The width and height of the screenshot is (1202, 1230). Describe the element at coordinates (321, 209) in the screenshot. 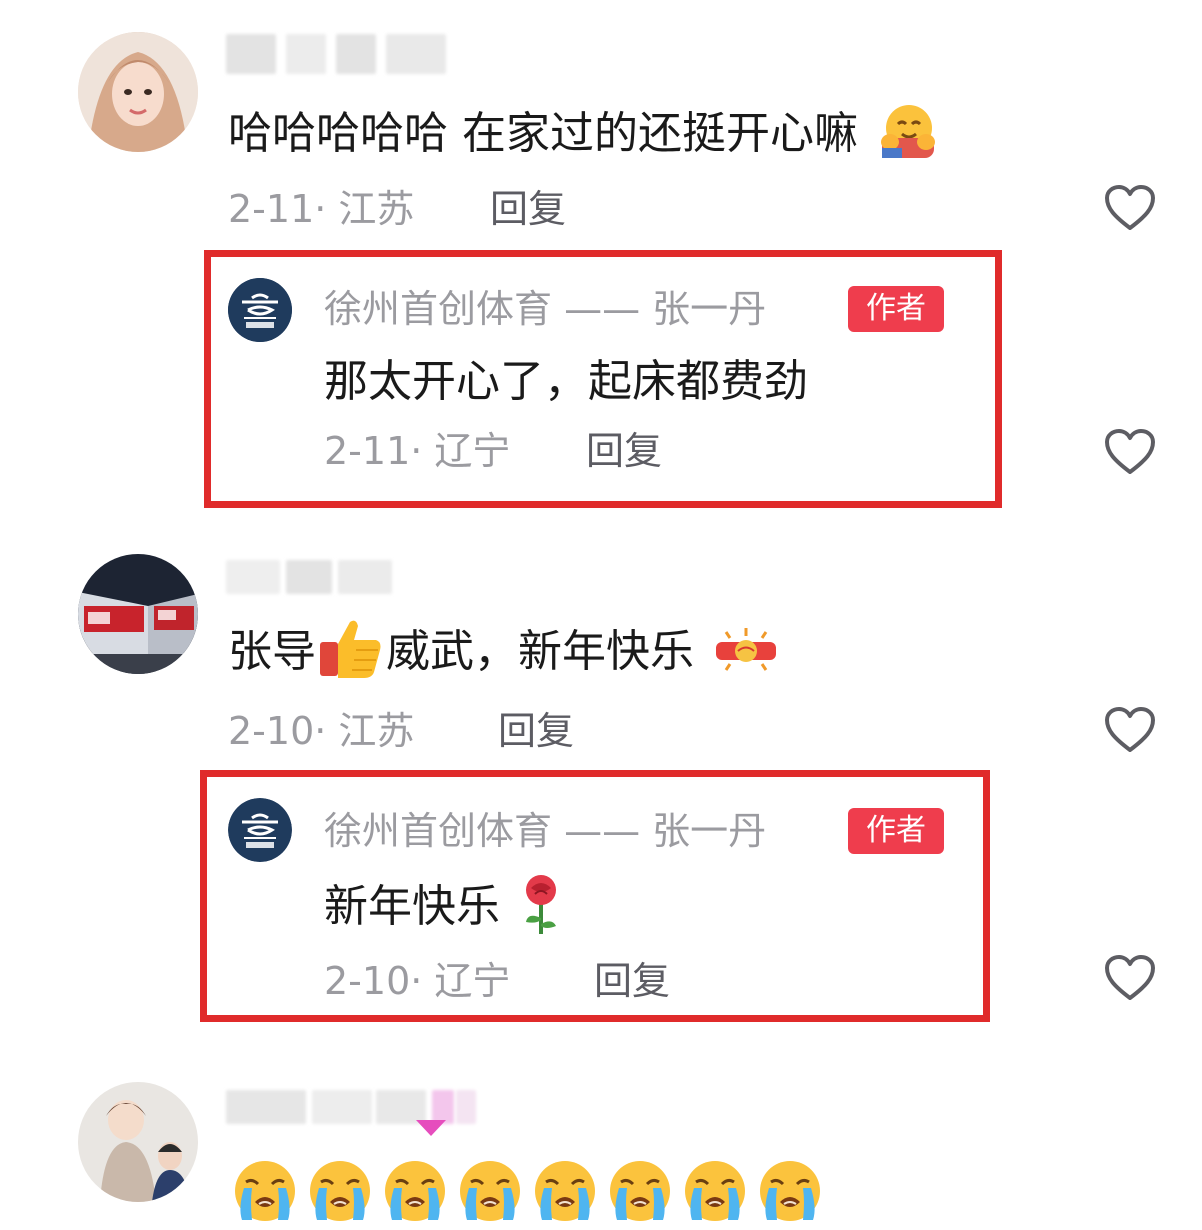

I see `comment-meta: 2-11· 江苏` at that location.